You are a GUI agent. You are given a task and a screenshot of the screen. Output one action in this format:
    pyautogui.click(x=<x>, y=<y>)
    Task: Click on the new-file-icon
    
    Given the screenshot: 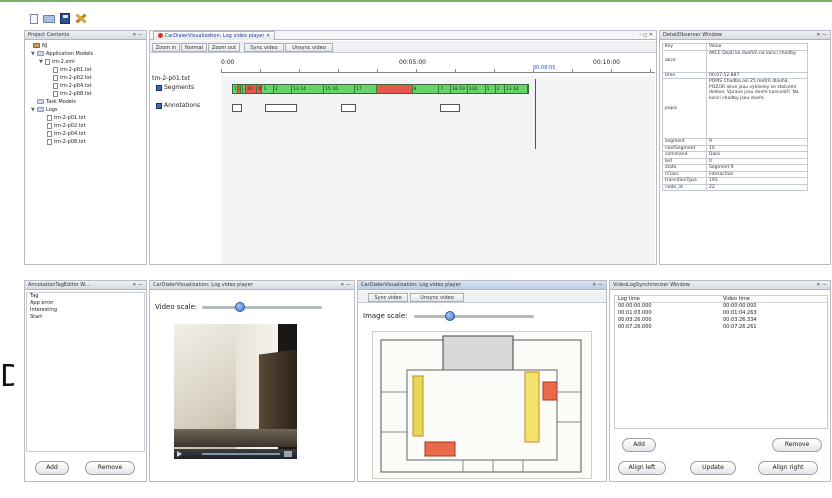 What is the action you would take?
    pyautogui.click(x=34, y=19)
    